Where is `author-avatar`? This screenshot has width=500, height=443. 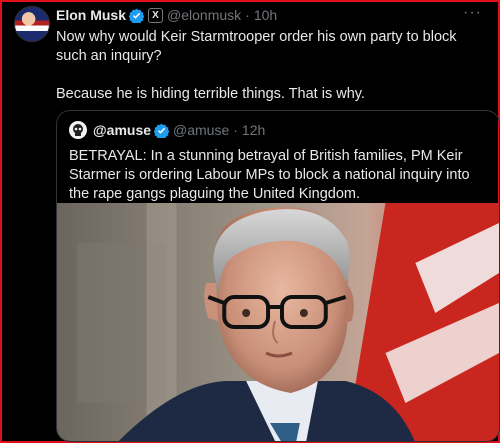 author-avatar is located at coordinates (32, 24).